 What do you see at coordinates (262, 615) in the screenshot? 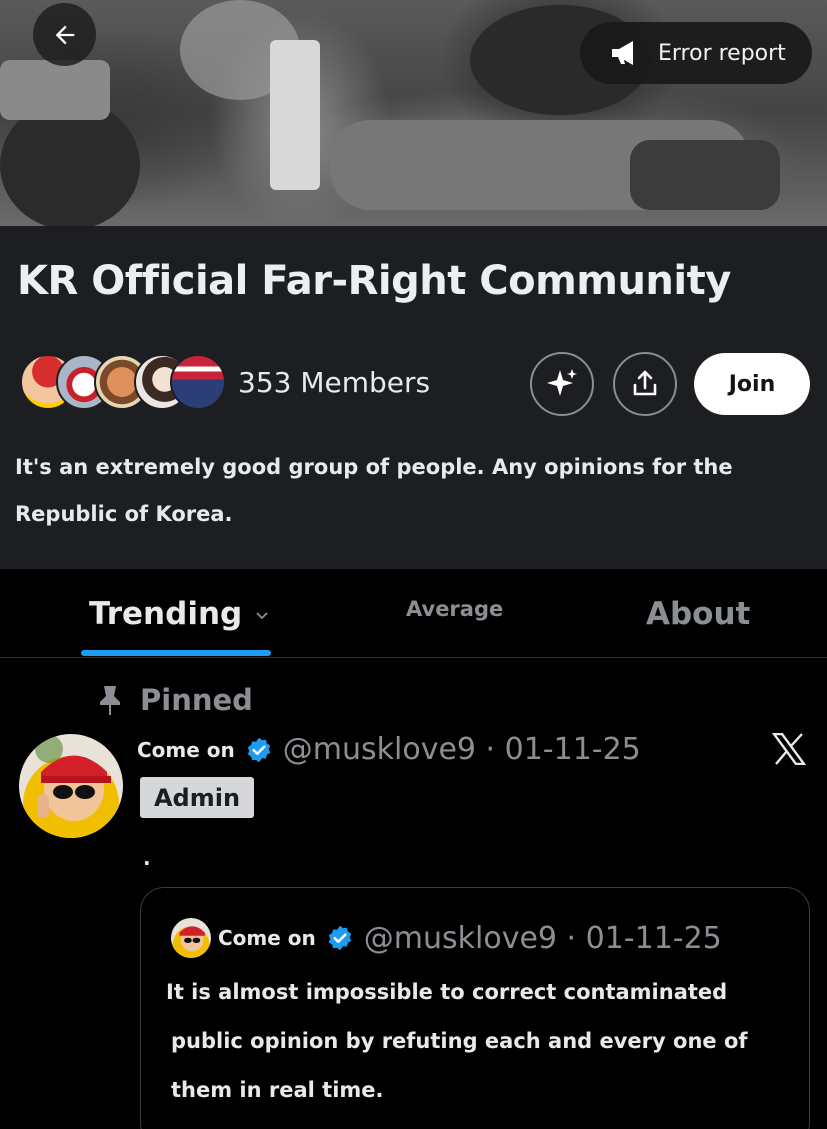
I see `chevron-down-icon` at bounding box center [262, 615].